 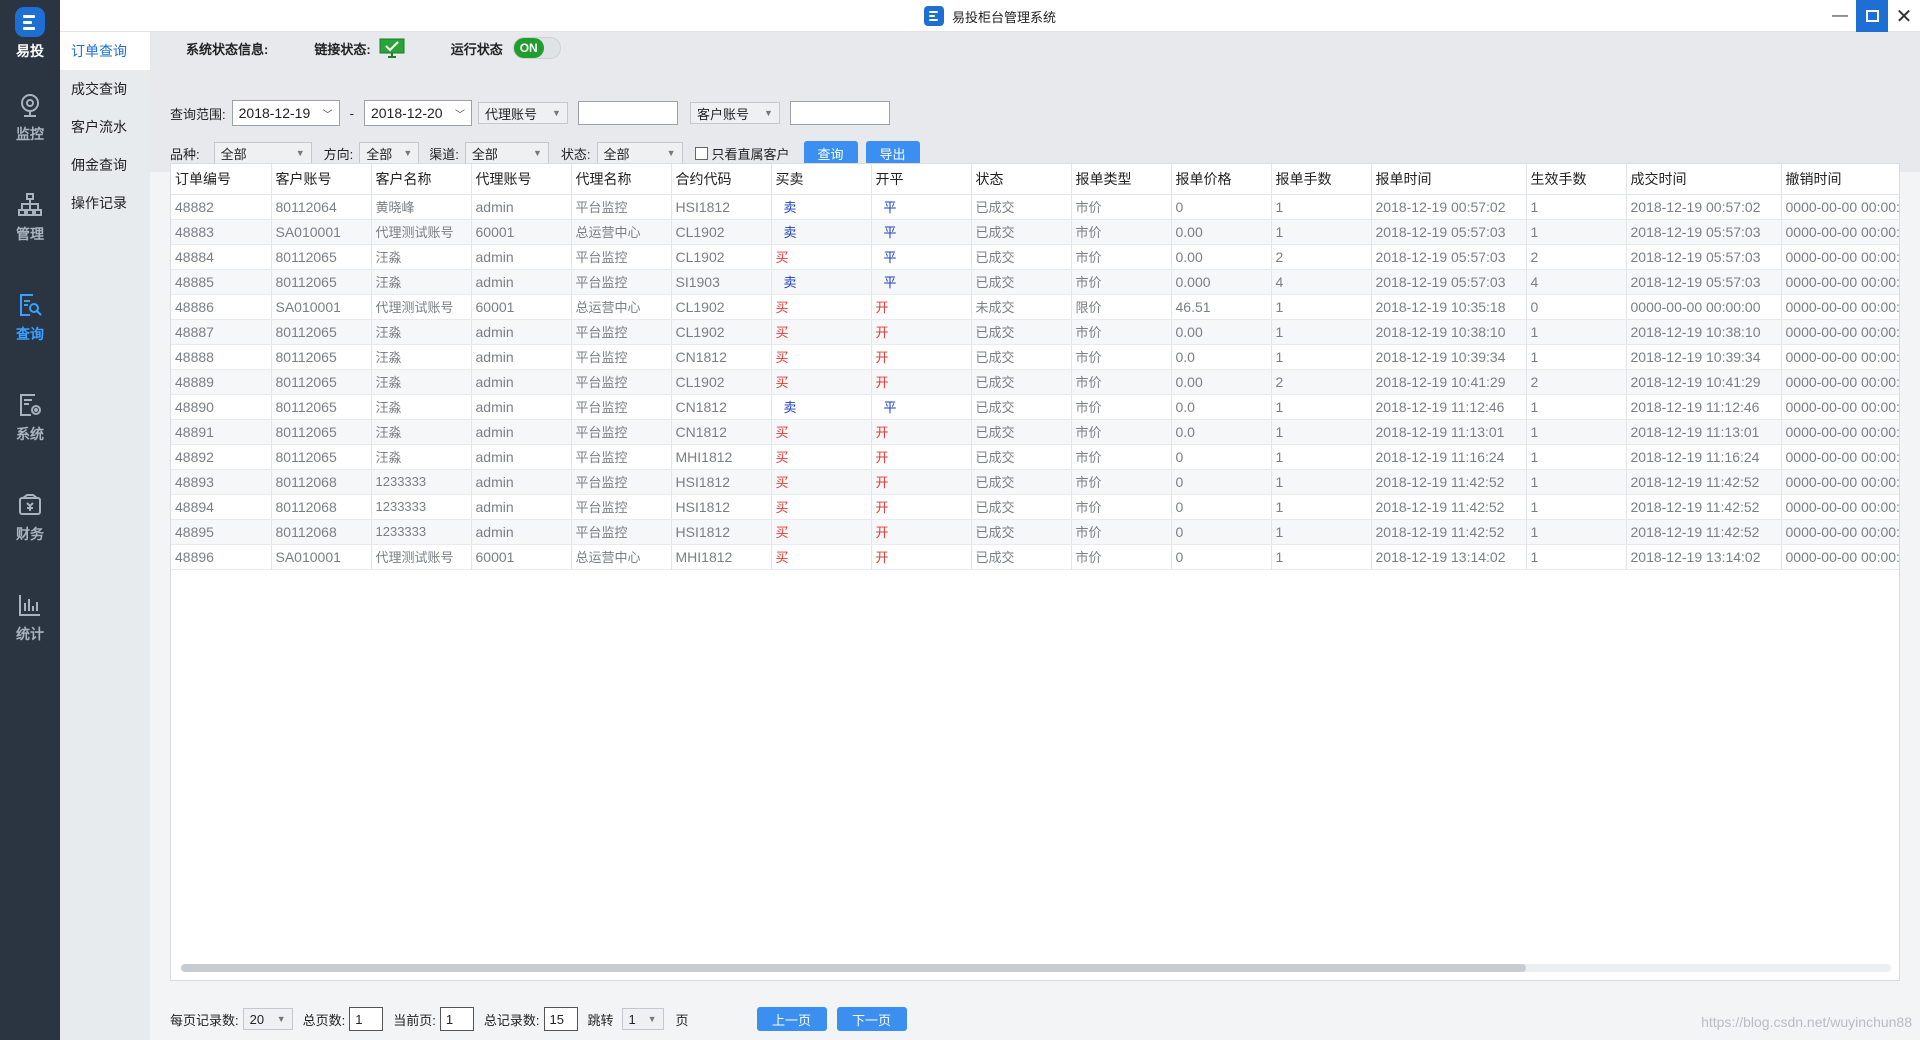 I want to click on total-pages-field: 1, so click(x=366, y=1019).